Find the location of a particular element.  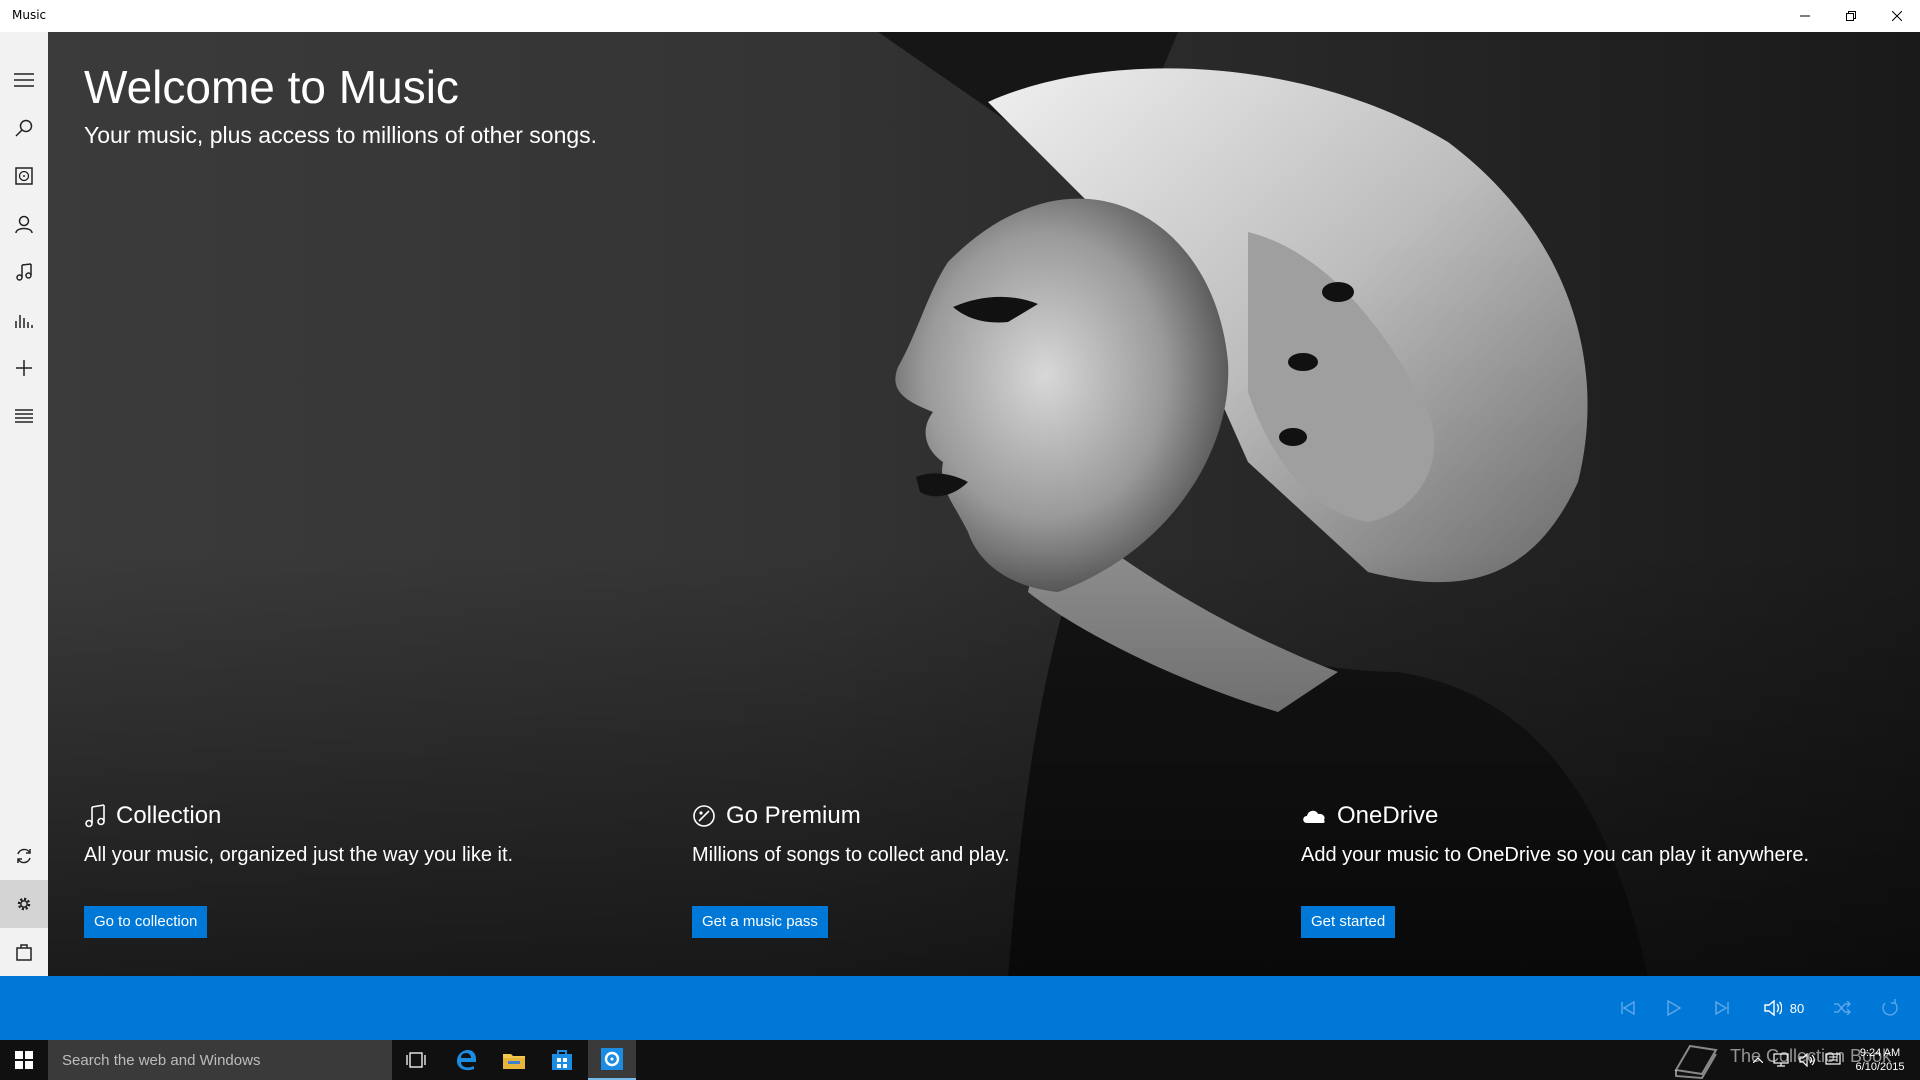

shuffle-button is located at coordinates (1842, 1008).